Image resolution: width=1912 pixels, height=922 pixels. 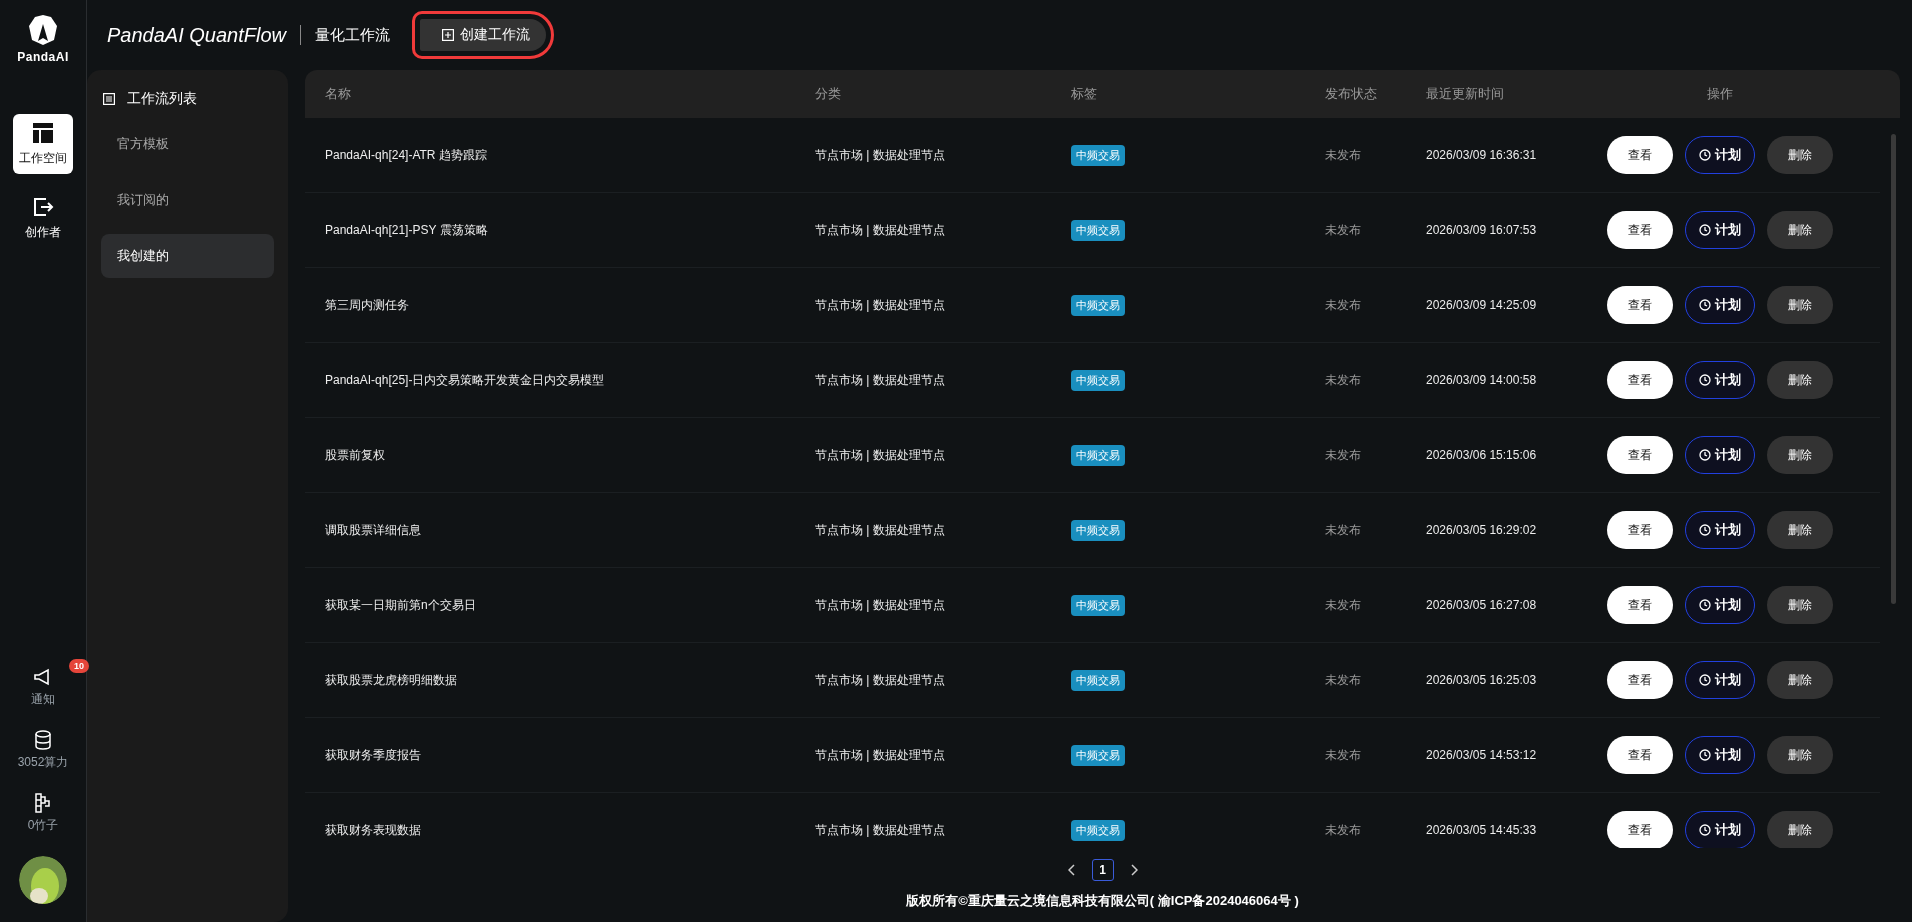 I want to click on logo-text: PandaAI, so click(x=43, y=57).